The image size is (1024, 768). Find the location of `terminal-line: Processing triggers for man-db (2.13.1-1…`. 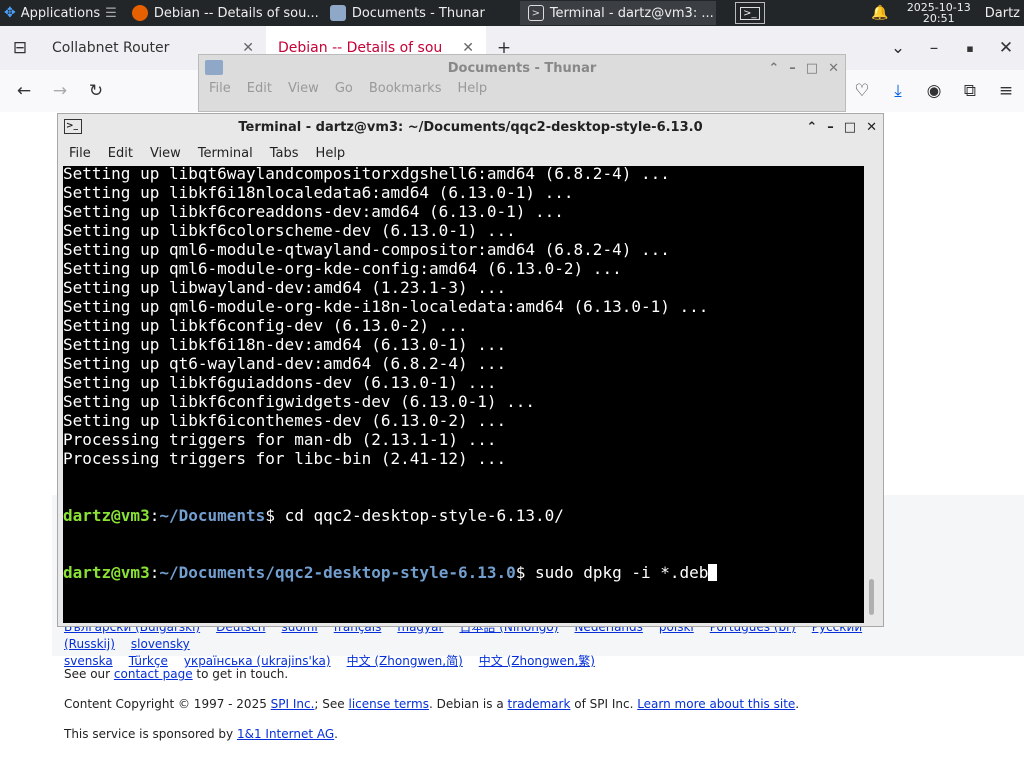

terminal-line: Processing triggers for man-db (2.13.1-1… is located at coordinates (280, 439).